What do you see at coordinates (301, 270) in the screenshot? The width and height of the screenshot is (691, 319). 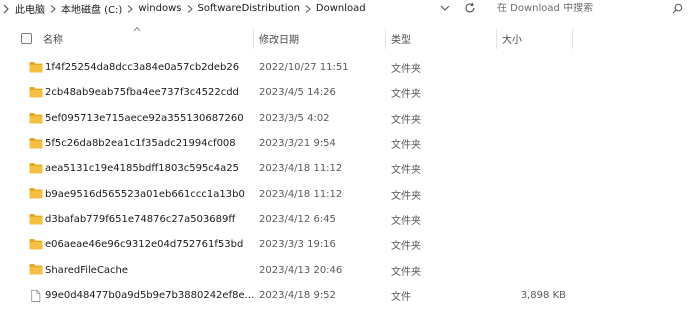 I see `file-date: 2023/4/13 20:46` at bounding box center [301, 270].